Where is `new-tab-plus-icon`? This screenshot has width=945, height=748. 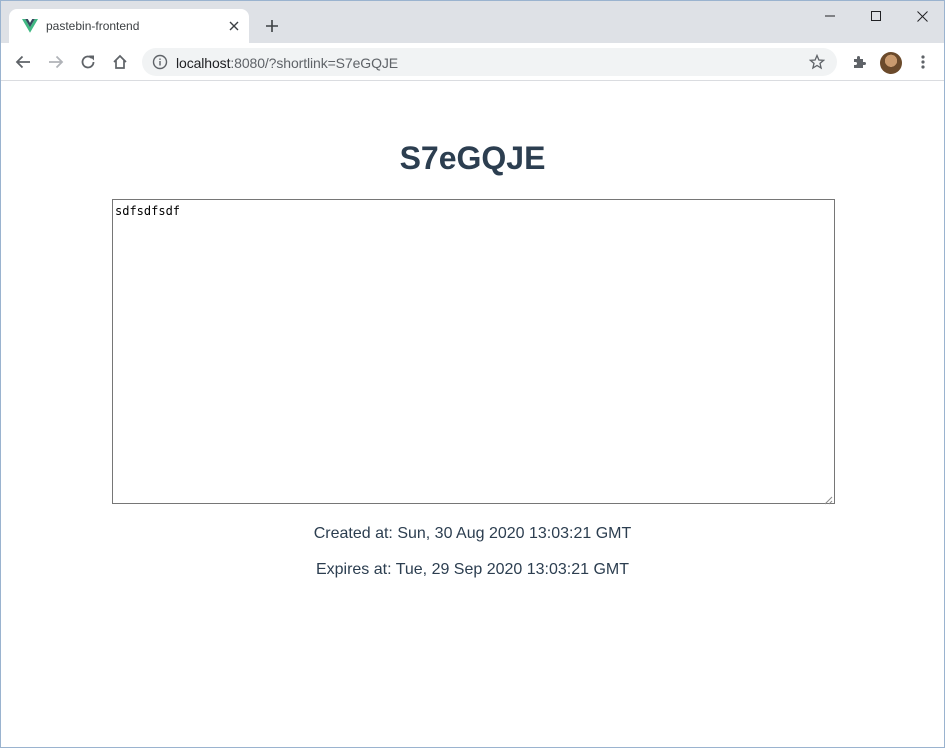 new-tab-plus-icon is located at coordinates (272, 26).